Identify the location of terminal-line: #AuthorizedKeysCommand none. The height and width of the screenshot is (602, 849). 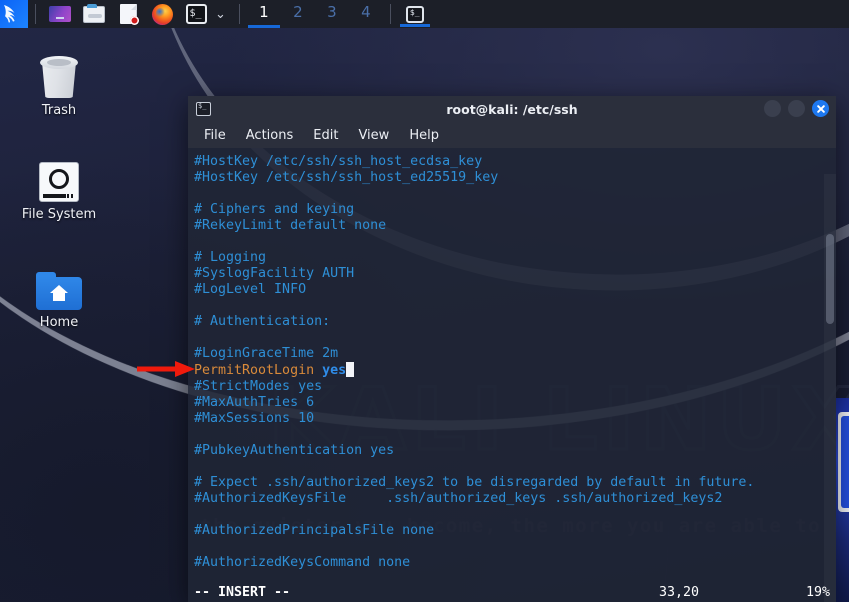
(515, 563).